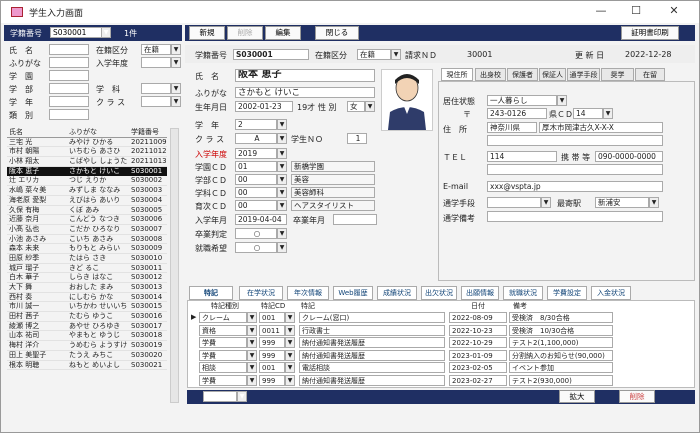 This screenshot has width=700, height=433. What do you see at coordinates (490, 74) in the screenshot?
I see `tab-1: 出身校` at bounding box center [490, 74].